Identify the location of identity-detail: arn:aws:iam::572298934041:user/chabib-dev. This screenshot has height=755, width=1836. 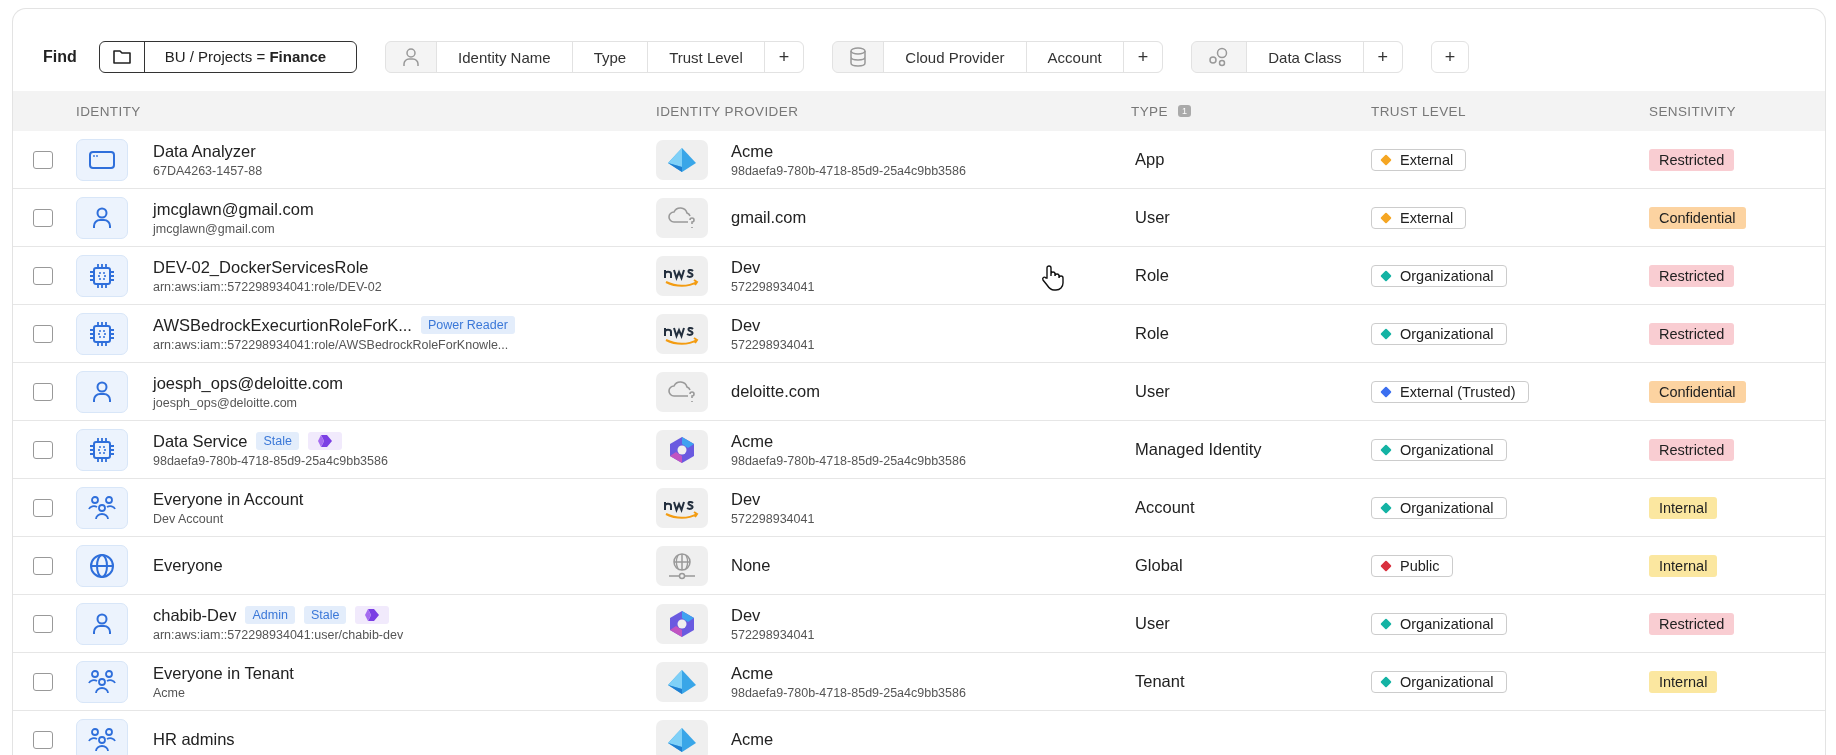
(278, 634).